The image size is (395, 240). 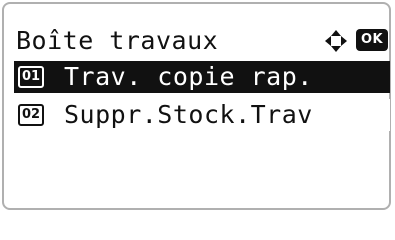 I want to click on menu-item-quick-copy-job: 01 Trav. copie rap., so click(x=202, y=77).